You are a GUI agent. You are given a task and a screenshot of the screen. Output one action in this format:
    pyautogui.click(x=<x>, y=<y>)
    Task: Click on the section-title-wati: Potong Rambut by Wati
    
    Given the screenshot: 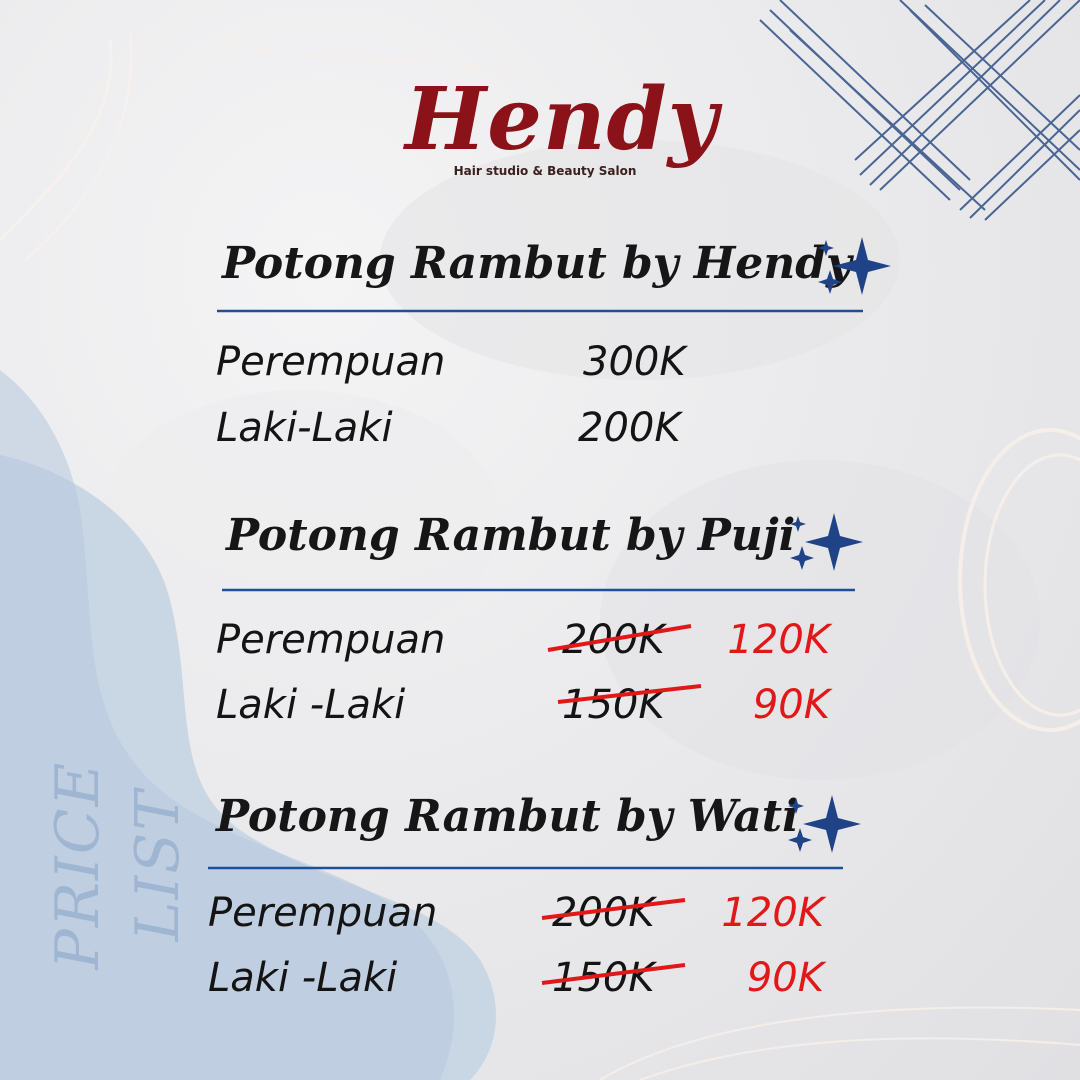 What is the action you would take?
    pyautogui.click(x=507, y=816)
    